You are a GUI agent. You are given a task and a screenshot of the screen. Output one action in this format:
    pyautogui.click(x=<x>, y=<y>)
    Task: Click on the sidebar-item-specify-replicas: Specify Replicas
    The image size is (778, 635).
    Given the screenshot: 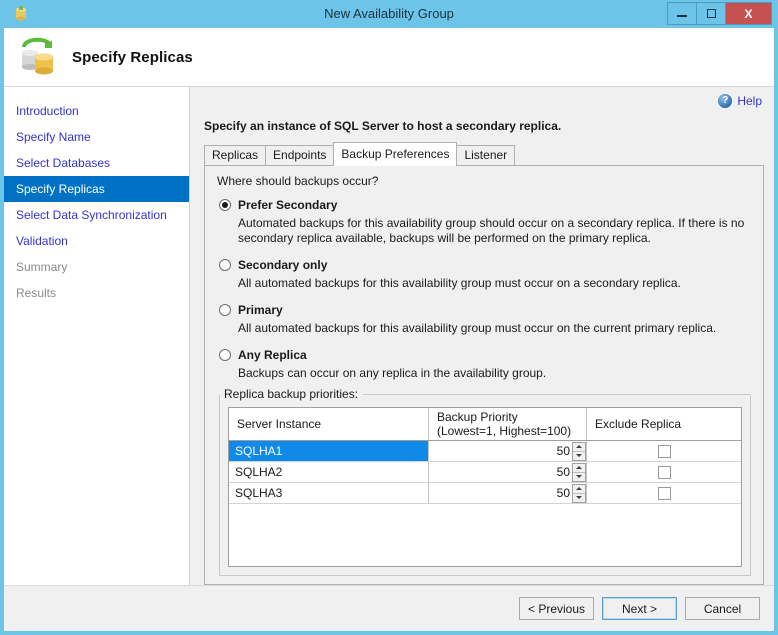 What is the action you would take?
    pyautogui.click(x=96, y=189)
    